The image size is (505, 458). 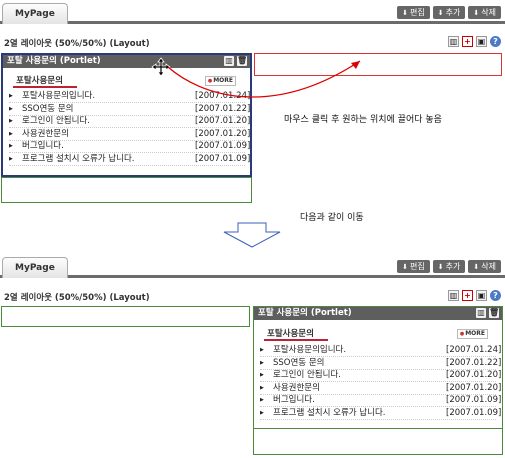 I want to click on portlet-footer-zone, so click(x=378, y=441).